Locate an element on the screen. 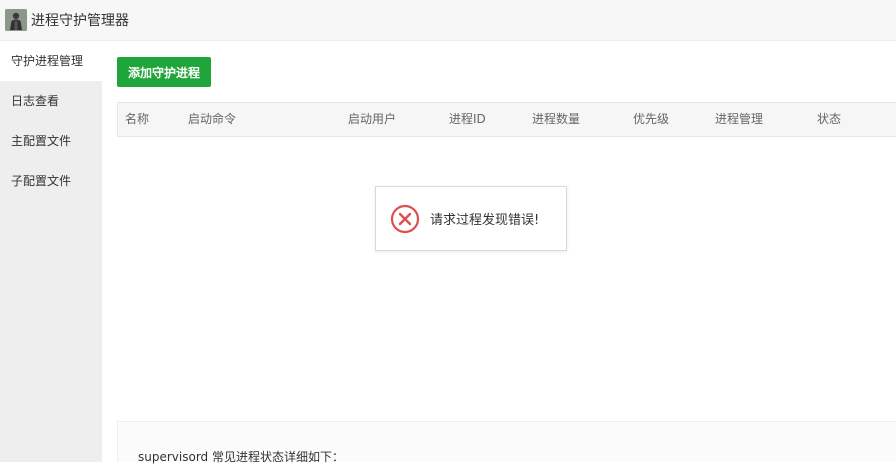 Image resolution: width=896 pixels, height=465 pixels. column-header-user: 启动用户 is located at coordinates (372, 119).